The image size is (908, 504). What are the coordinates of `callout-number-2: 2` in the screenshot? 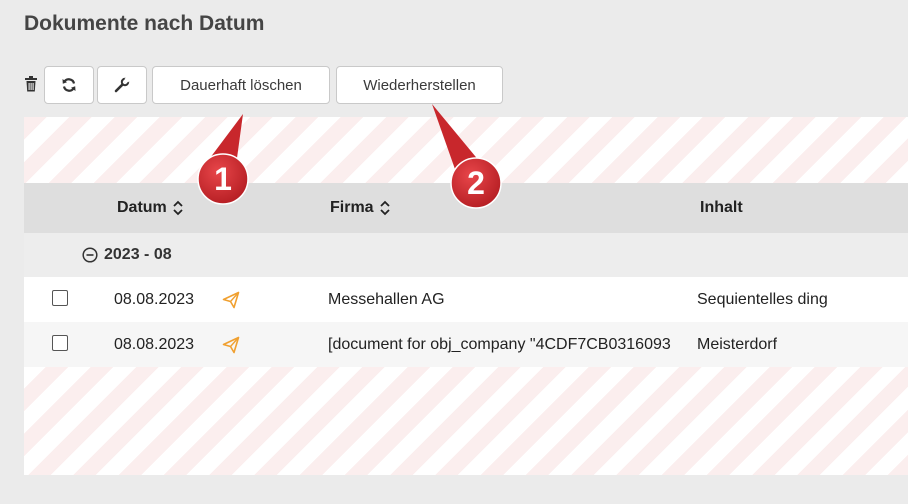 It's located at (476, 183).